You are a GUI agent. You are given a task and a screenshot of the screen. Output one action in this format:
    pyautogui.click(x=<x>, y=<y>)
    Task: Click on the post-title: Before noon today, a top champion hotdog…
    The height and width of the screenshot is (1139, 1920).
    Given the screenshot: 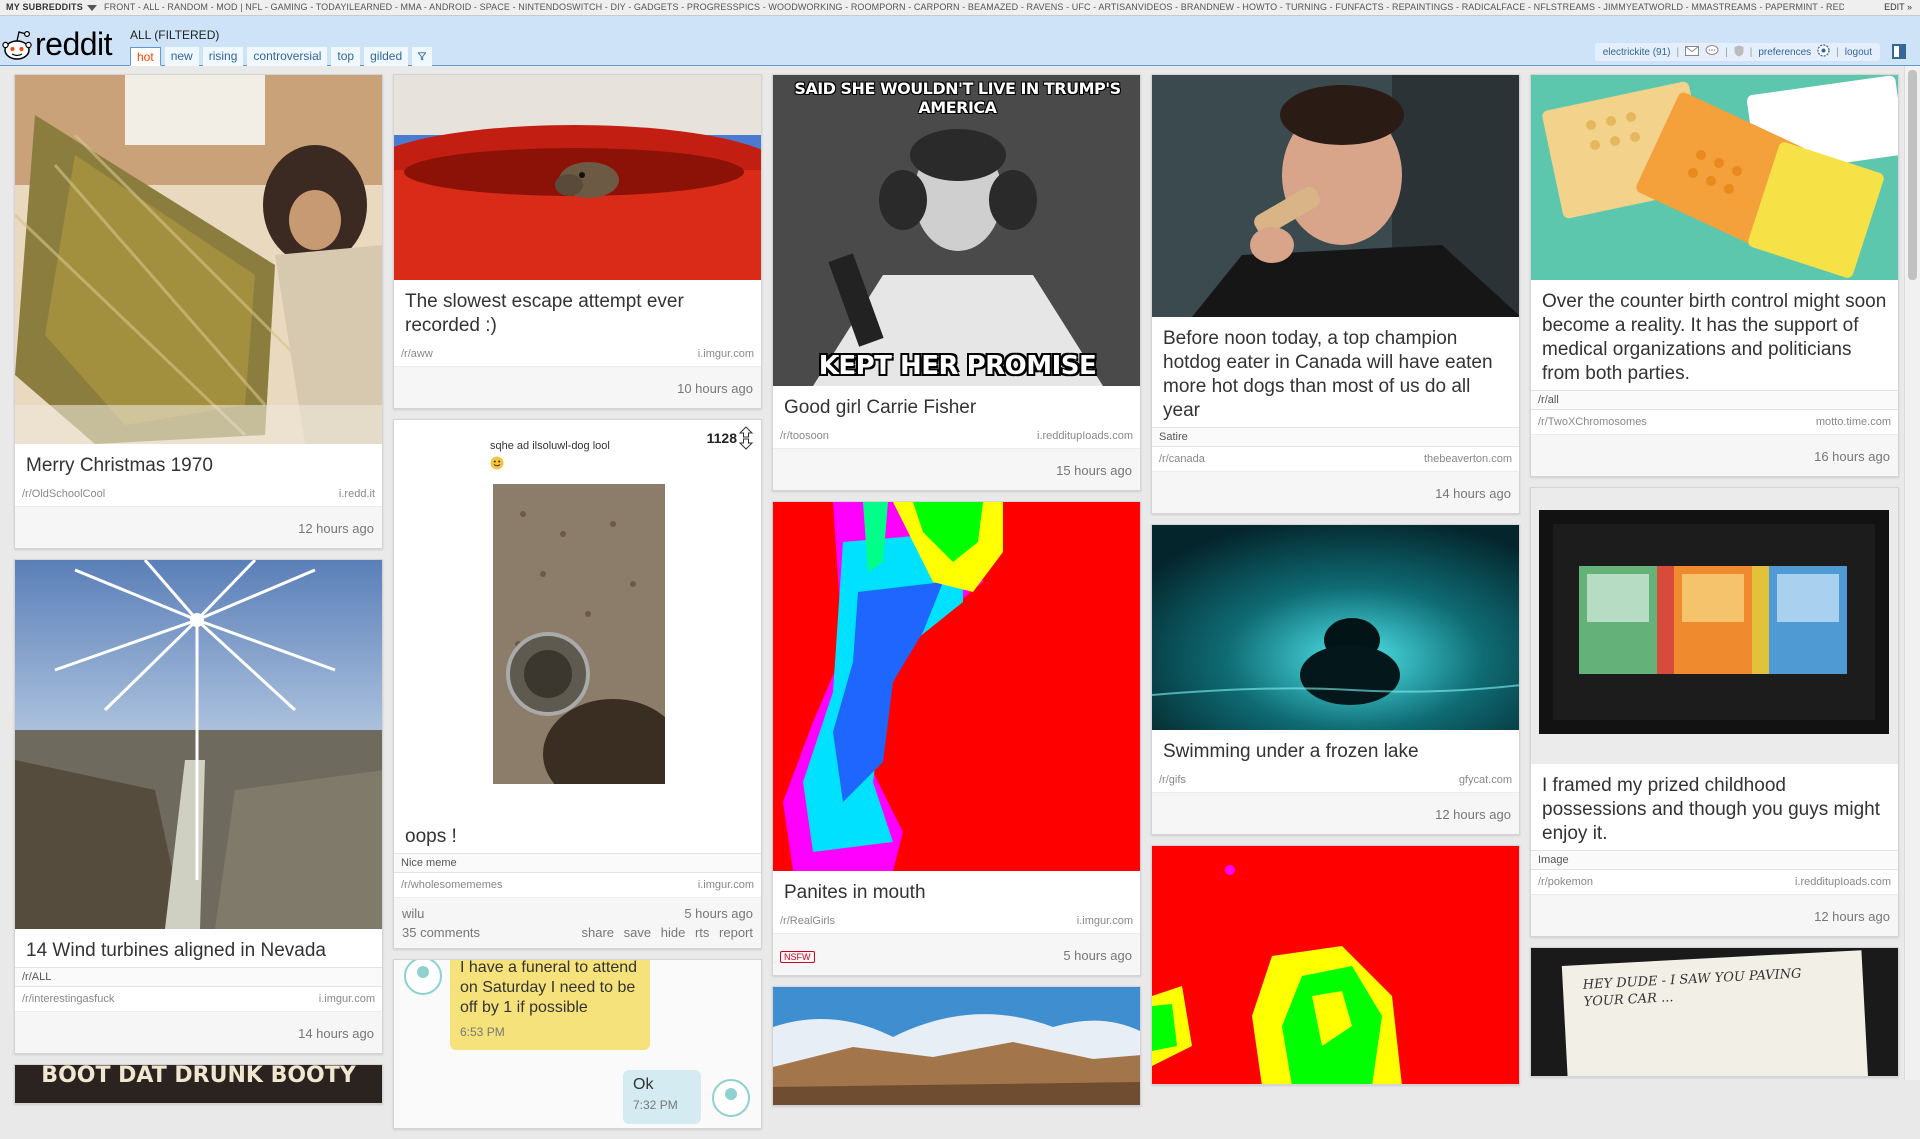 What is the action you would take?
    pyautogui.click(x=1335, y=372)
    